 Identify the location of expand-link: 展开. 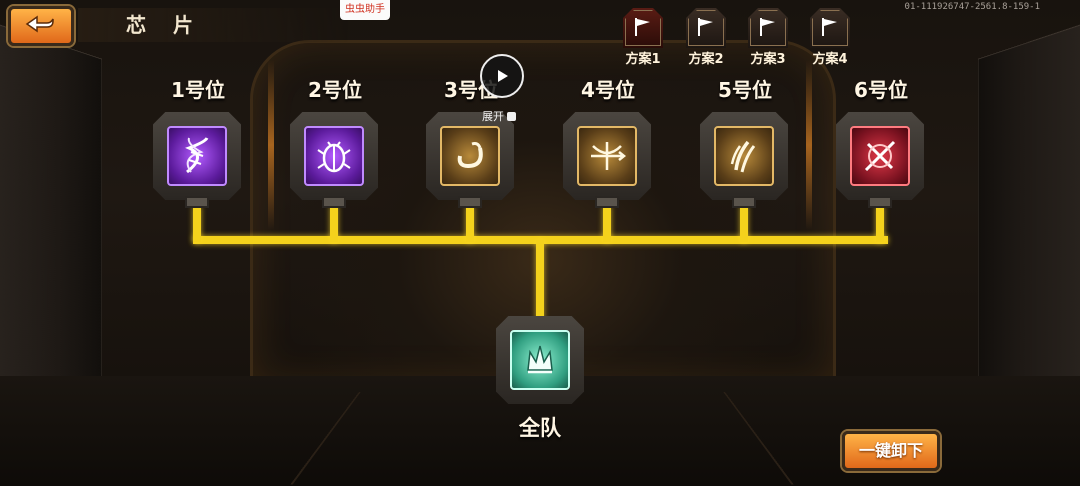
(499, 116).